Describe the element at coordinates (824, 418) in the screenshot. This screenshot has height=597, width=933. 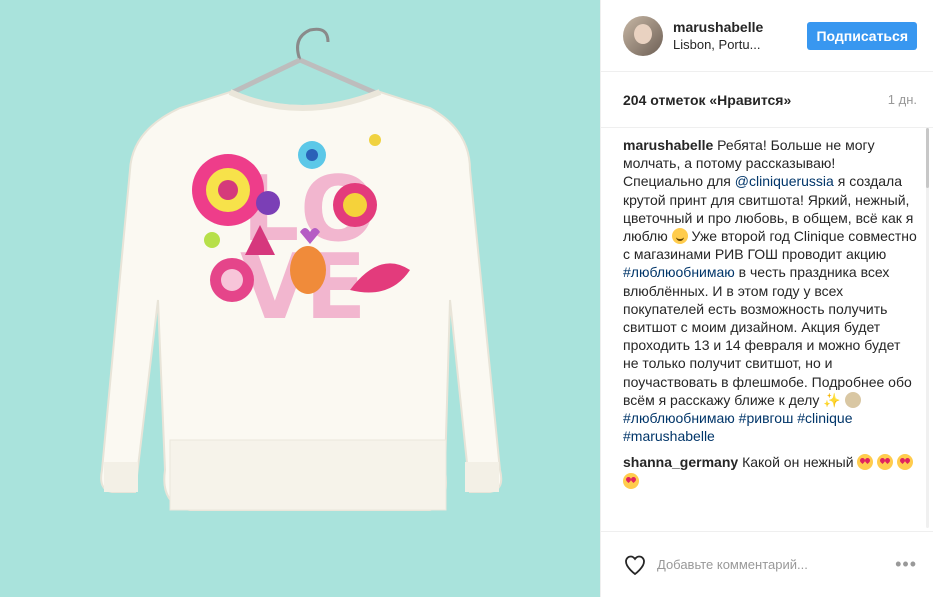
I see `hashtag-link: #clinique` at that location.